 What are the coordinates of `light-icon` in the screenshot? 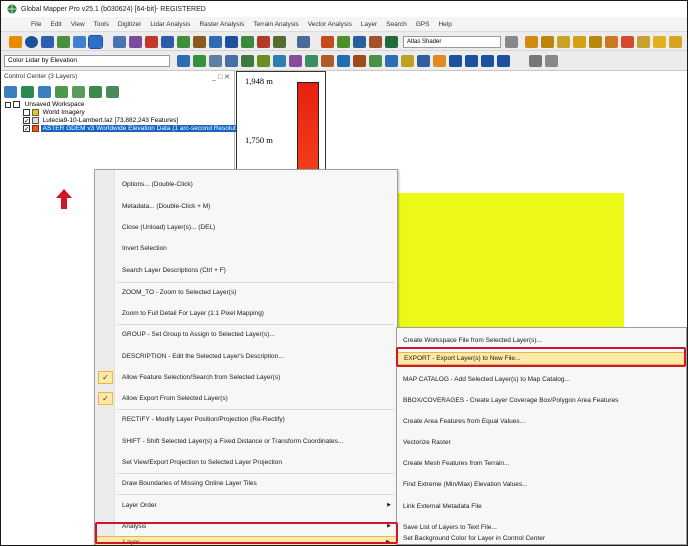 It's located at (231, 42).